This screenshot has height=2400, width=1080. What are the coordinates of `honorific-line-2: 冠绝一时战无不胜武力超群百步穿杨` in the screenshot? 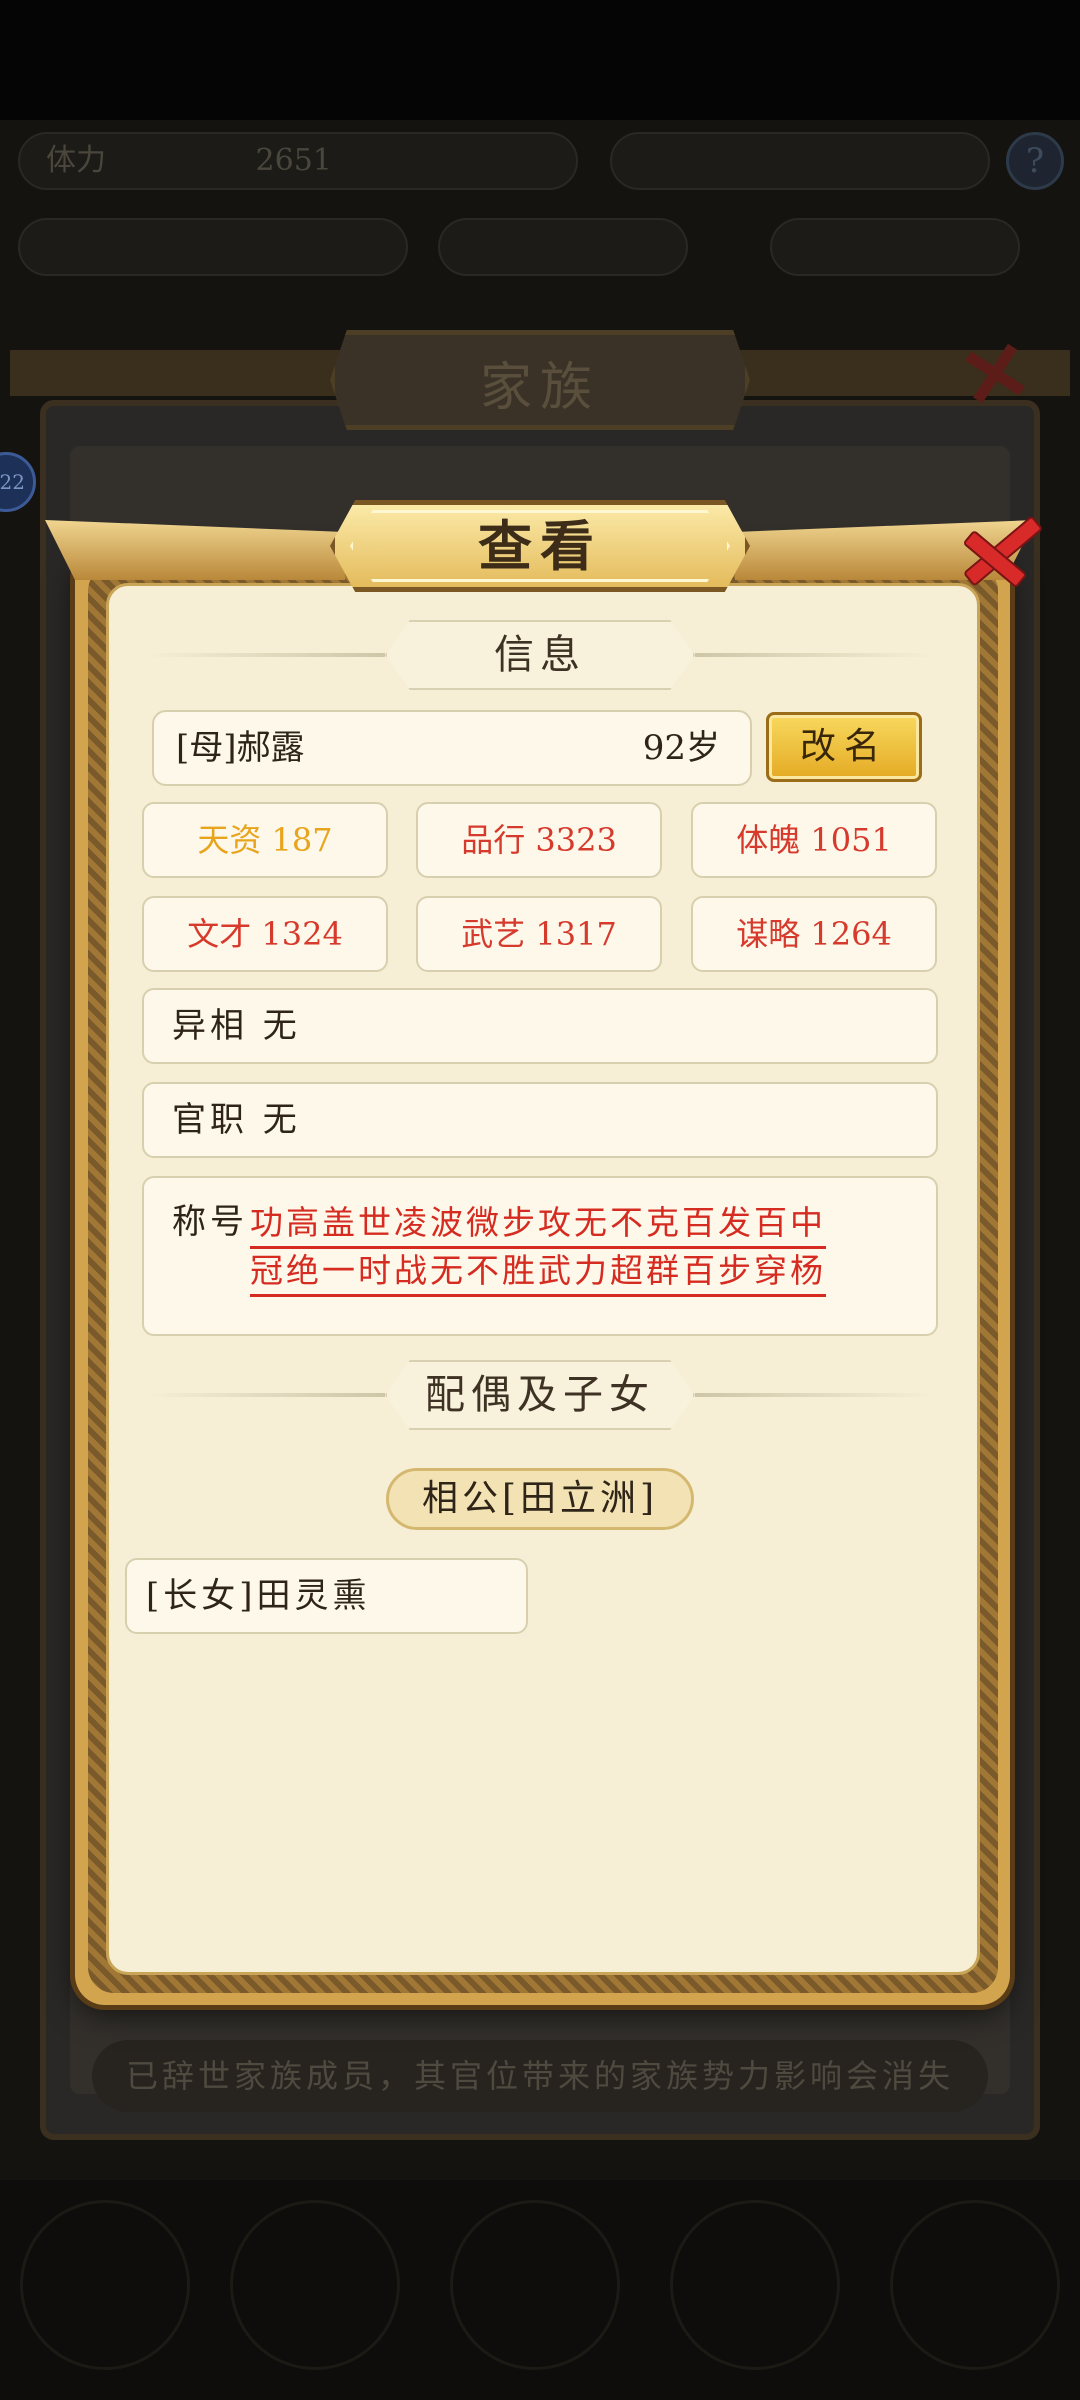 It's located at (538, 1270).